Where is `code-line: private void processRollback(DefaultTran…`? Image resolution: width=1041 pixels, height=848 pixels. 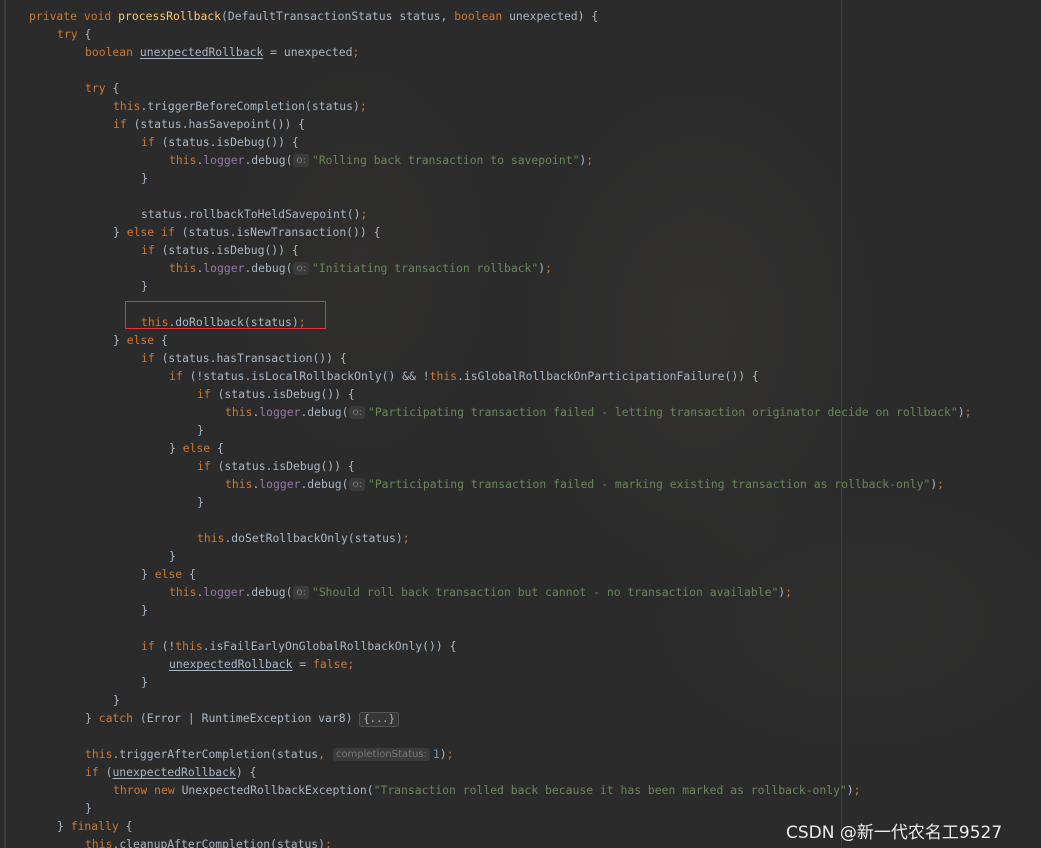 code-line: private void processRollback(DefaultTran… is located at coordinates (535, 16).